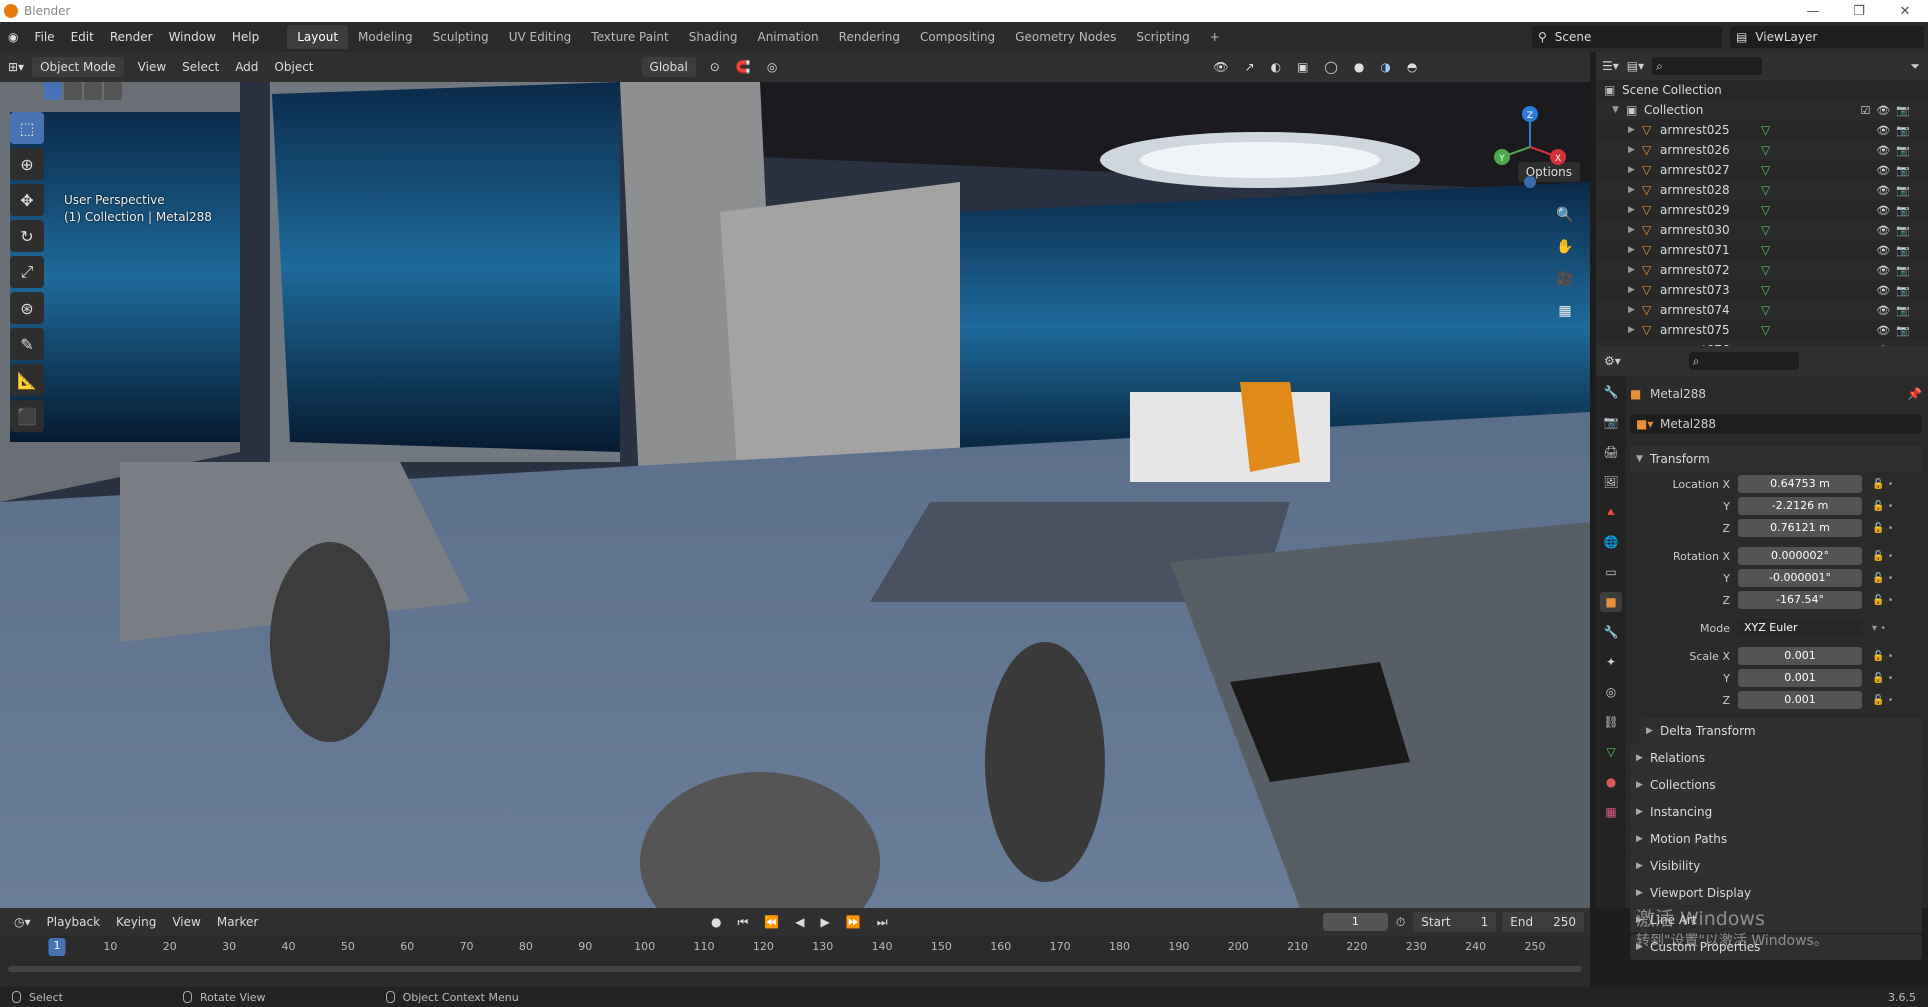 This screenshot has width=1928, height=1007. I want to click on outliner-item-row: ▶ ▽ armrest028 ▽ 👁📷, so click(1762, 190).